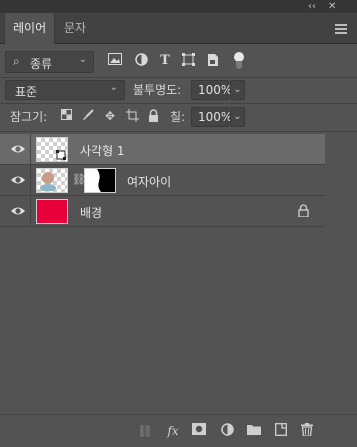 This screenshot has height=447, width=357. Describe the element at coordinates (102, 150) in the screenshot. I see `layer-name: 사각형 1` at that location.